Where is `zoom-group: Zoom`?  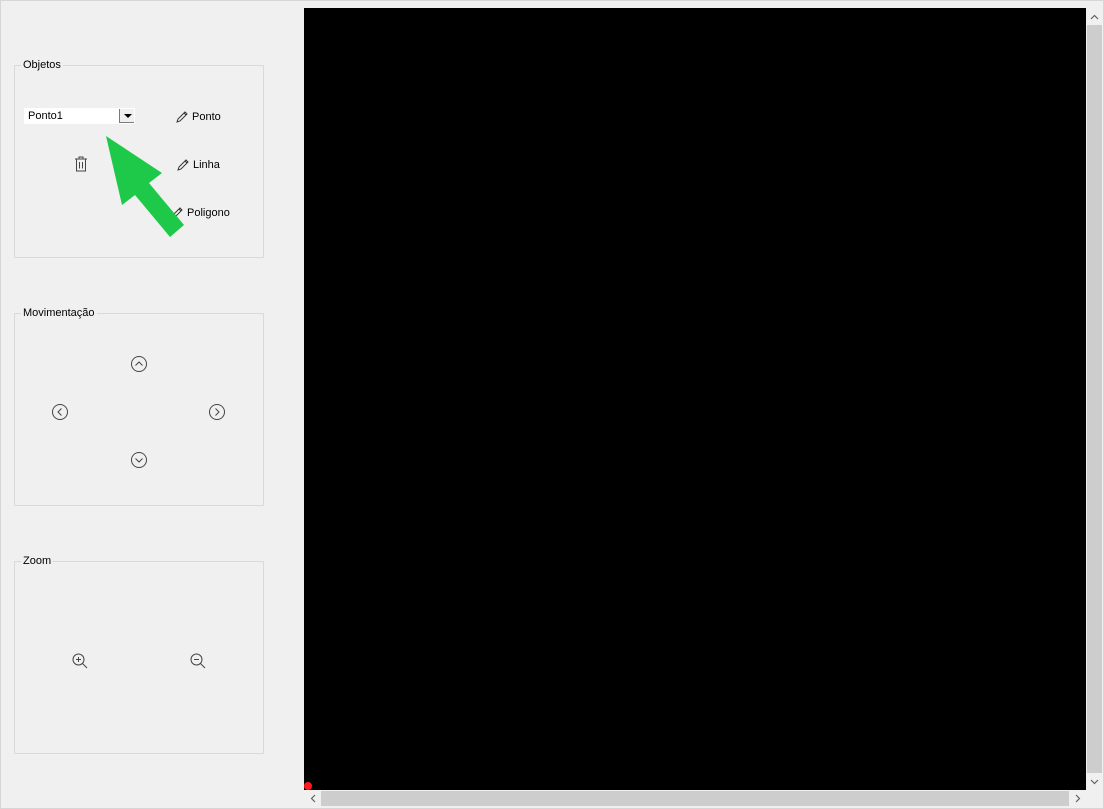 zoom-group: Zoom is located at coordinates (139, 654).